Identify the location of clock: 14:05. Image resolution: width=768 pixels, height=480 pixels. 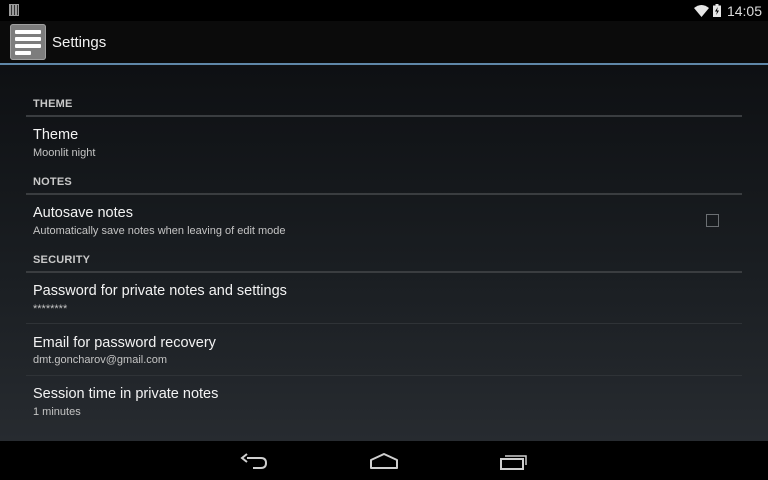
(744, 10).